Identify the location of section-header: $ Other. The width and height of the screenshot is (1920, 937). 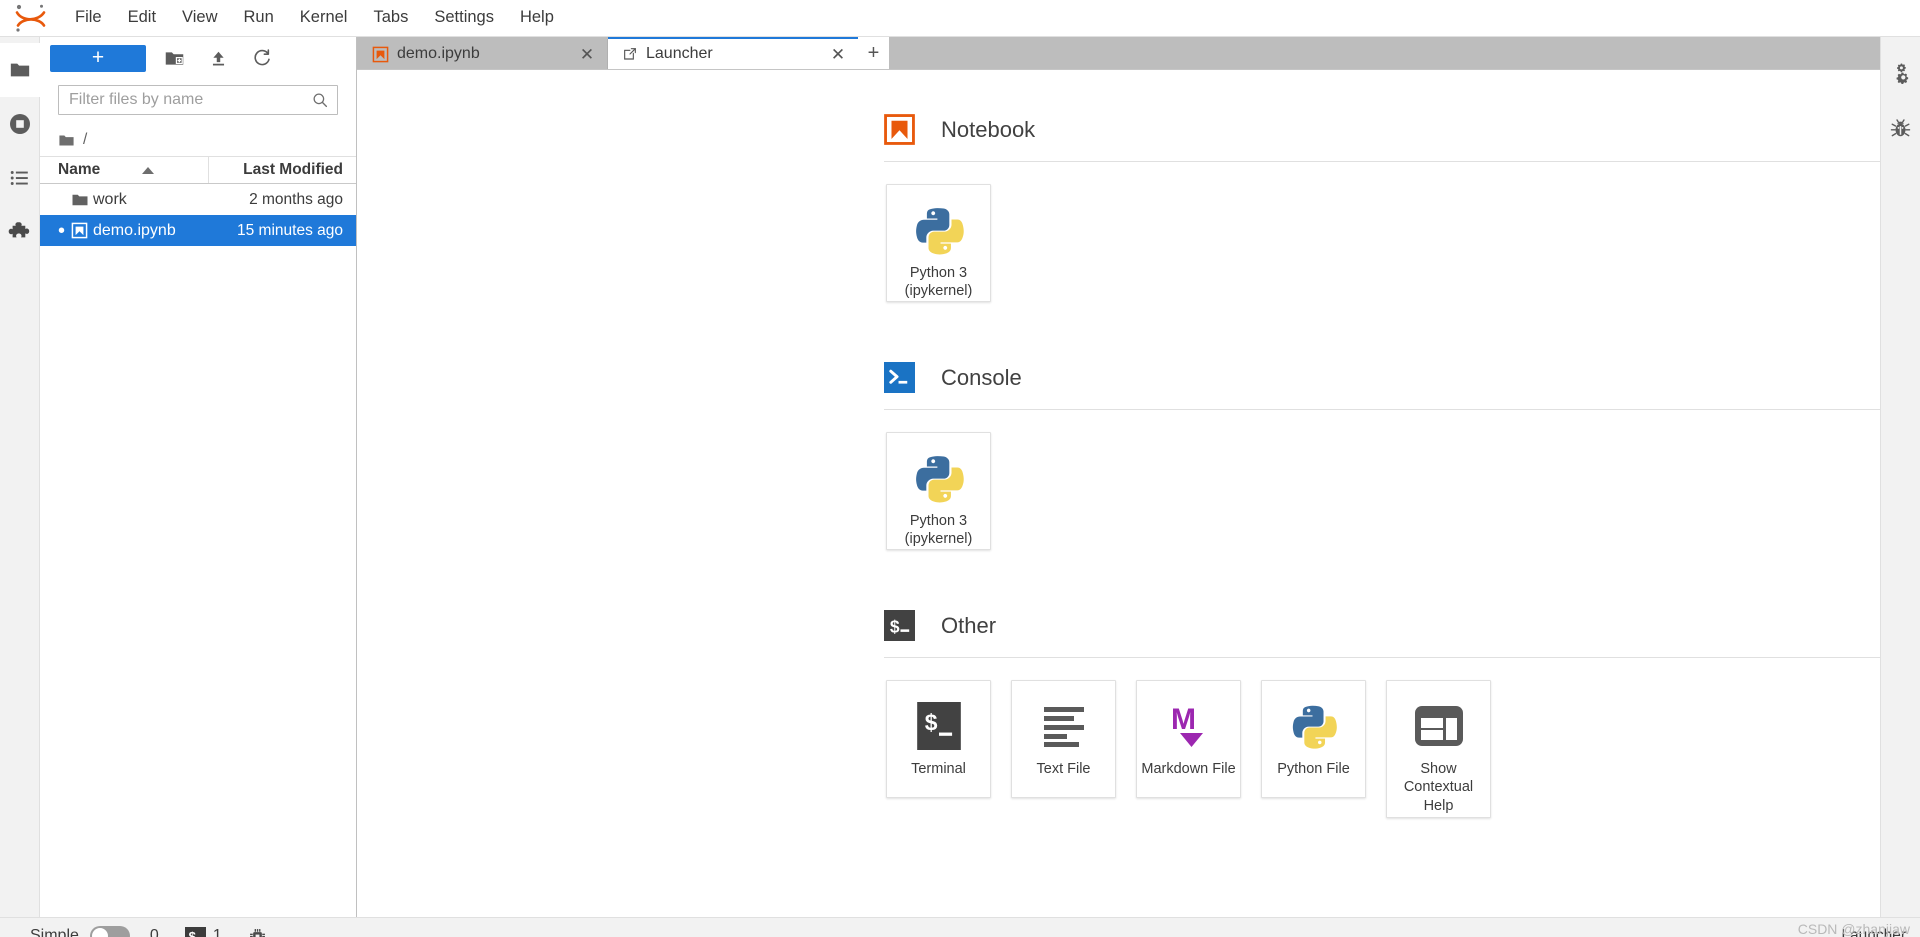
(1382, 633).